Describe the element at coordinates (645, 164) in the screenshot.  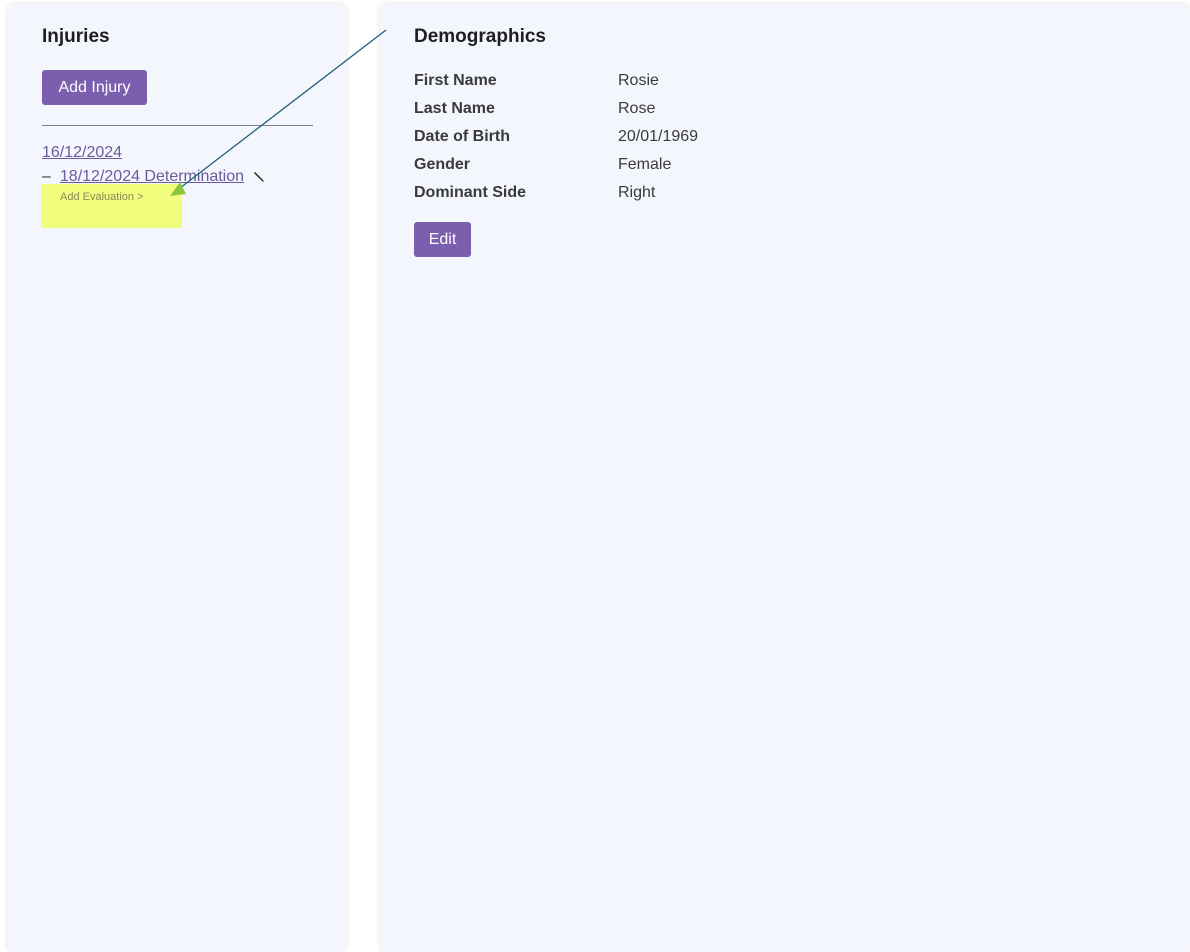
I see `gender-value: Female` at that location.